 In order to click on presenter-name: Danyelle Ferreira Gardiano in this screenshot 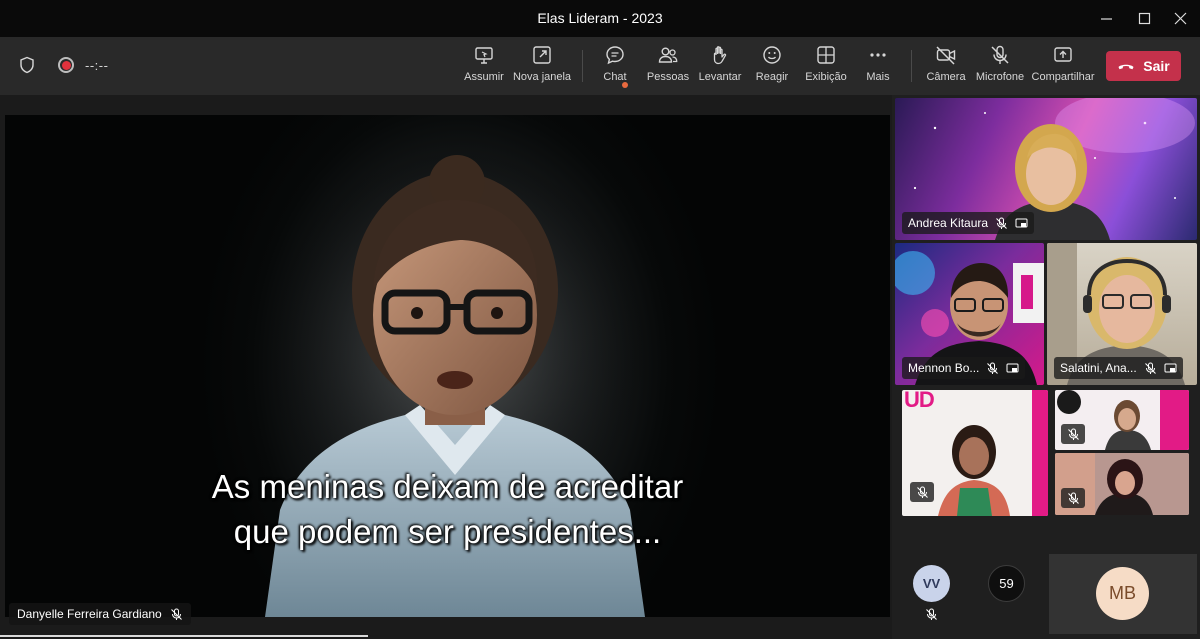, I will do `click(89, 614)`.